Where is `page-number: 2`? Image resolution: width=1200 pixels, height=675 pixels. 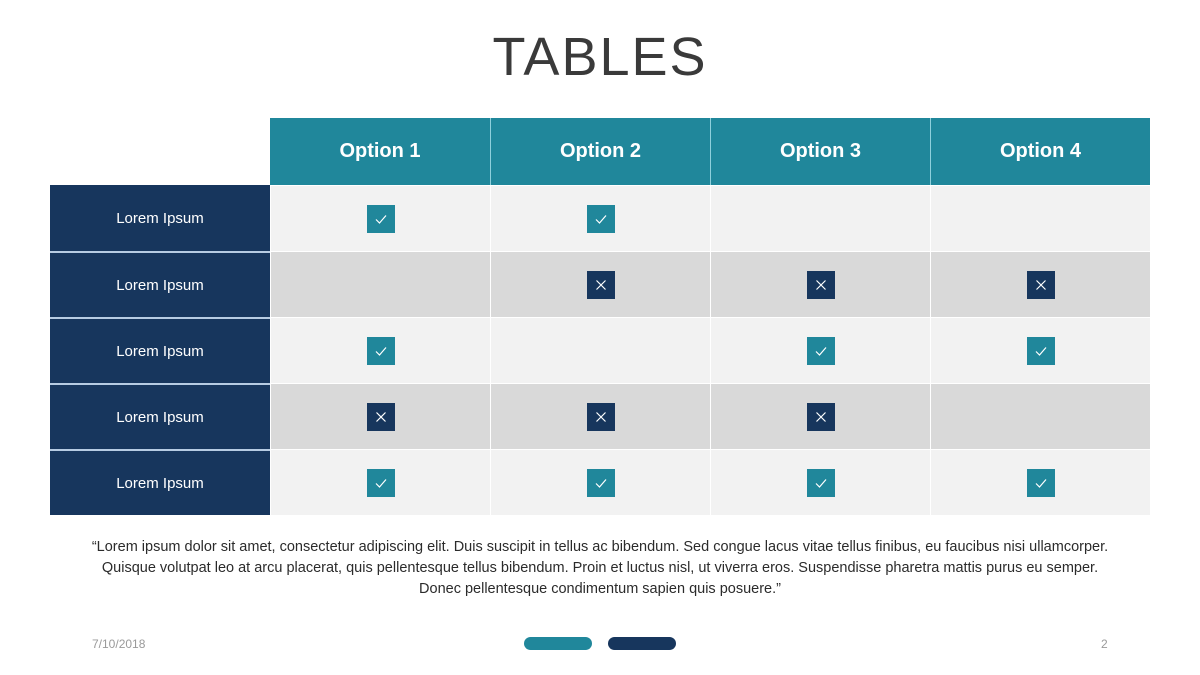
page-number: 2 is located at coordinates (1104, 644).